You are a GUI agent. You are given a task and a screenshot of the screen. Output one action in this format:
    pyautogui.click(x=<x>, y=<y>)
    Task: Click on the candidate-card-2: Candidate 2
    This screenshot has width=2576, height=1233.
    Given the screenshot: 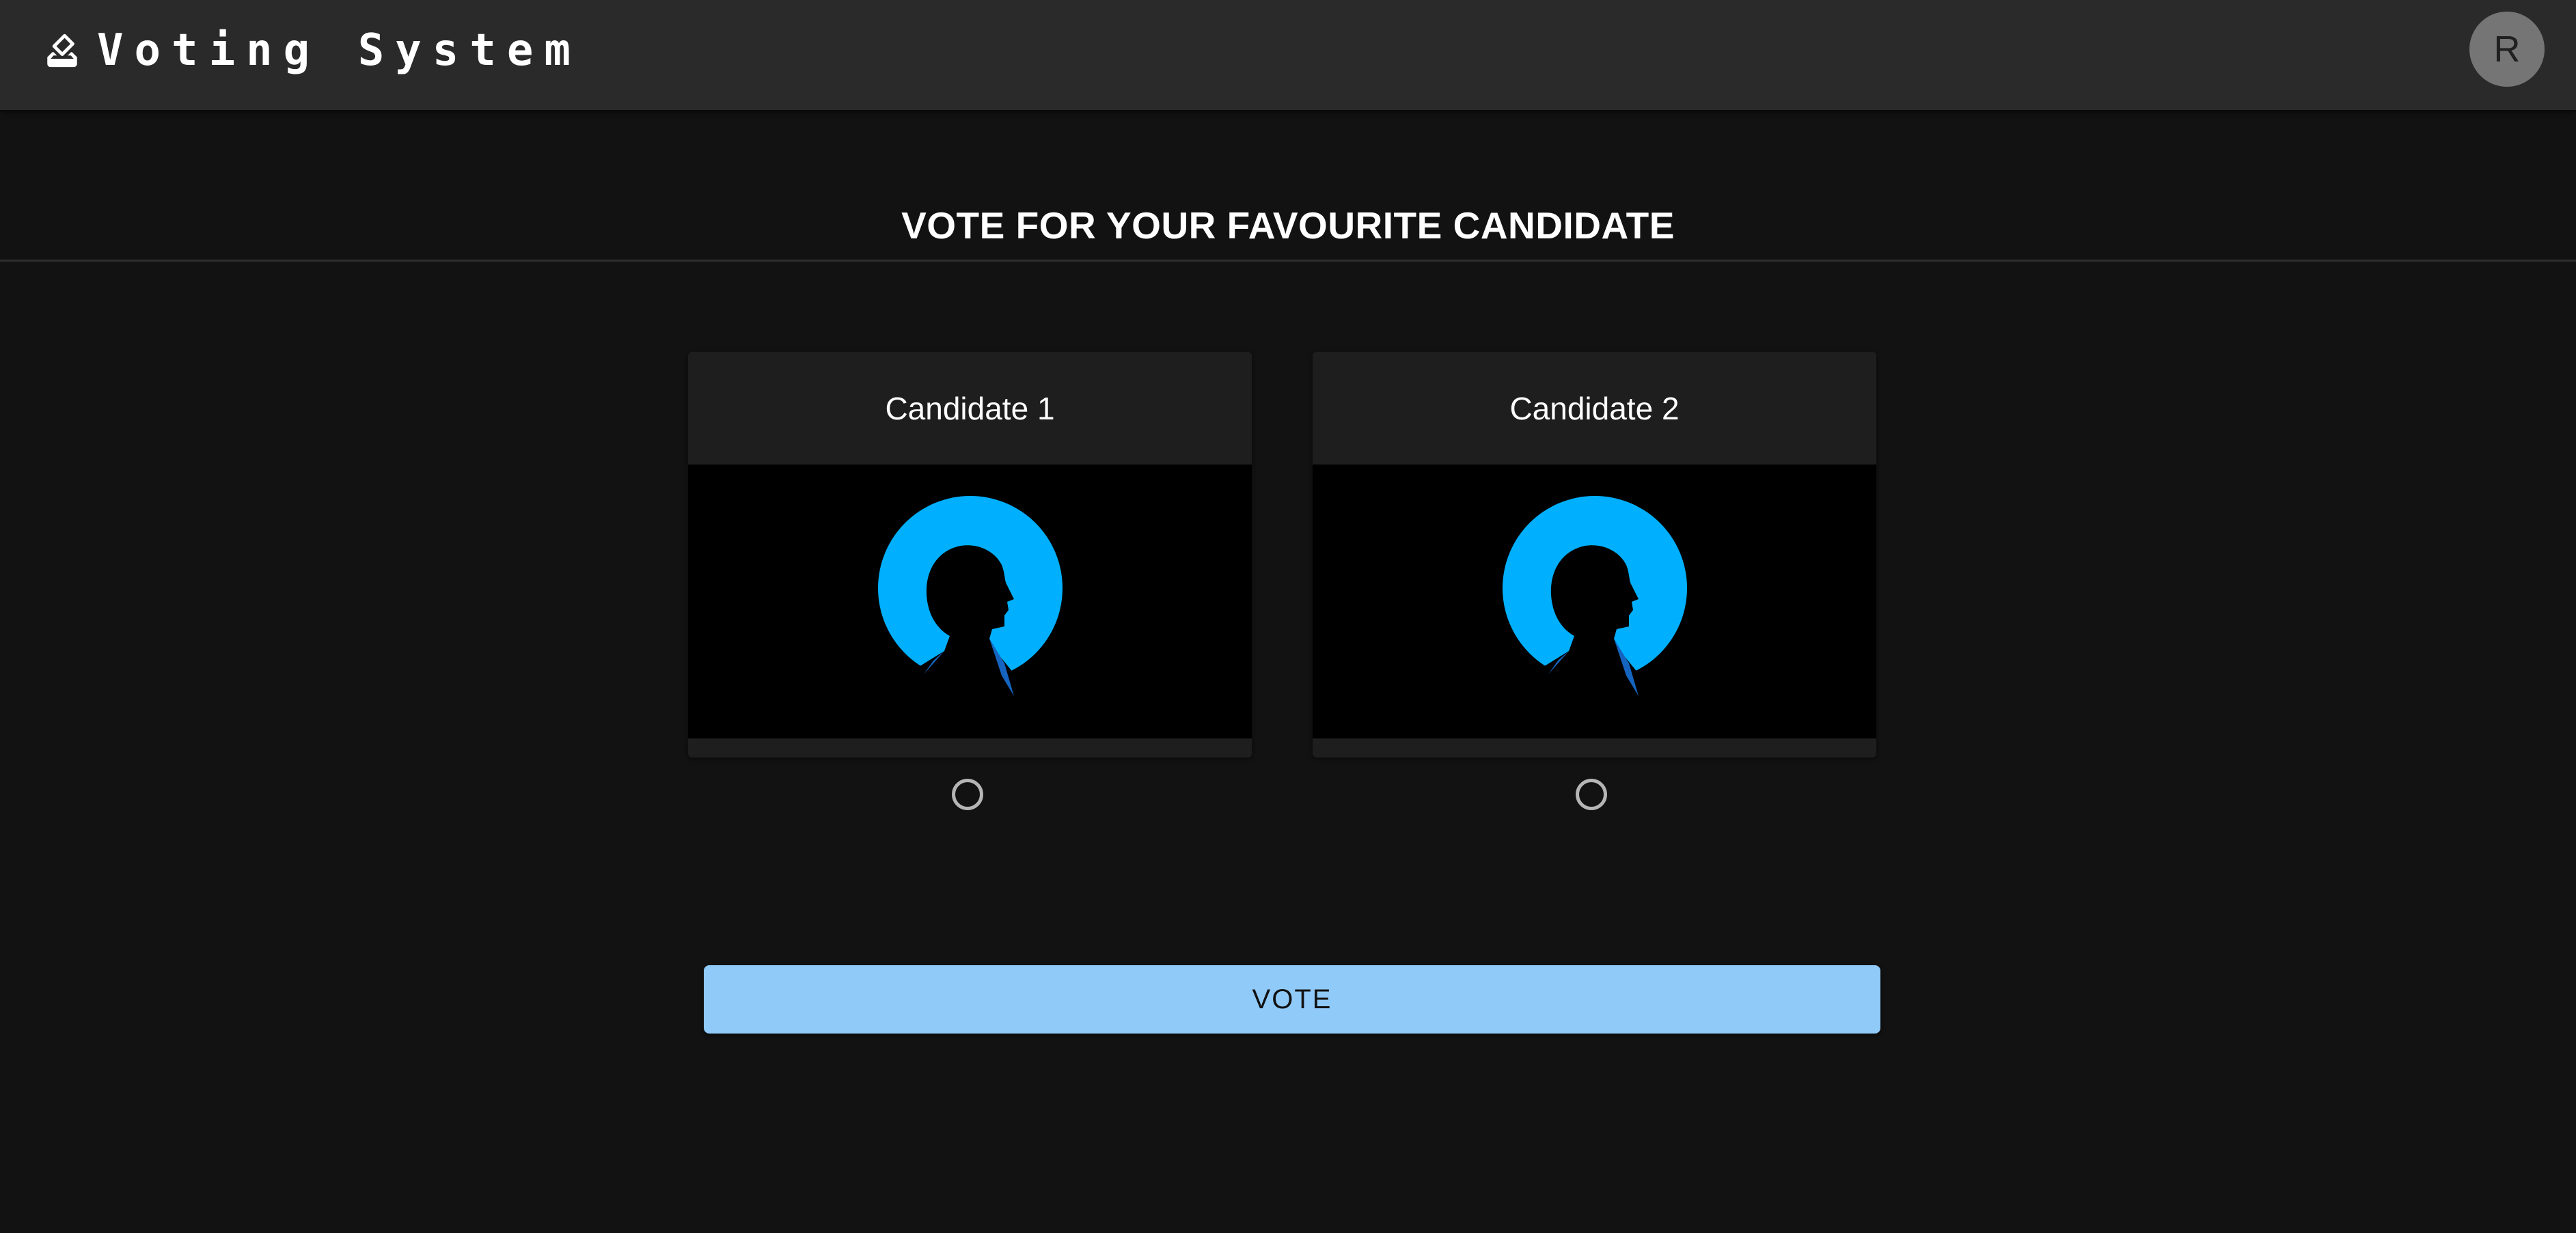 What is the action you would take?
    pyautogui.click(x=1595, y=555)
    